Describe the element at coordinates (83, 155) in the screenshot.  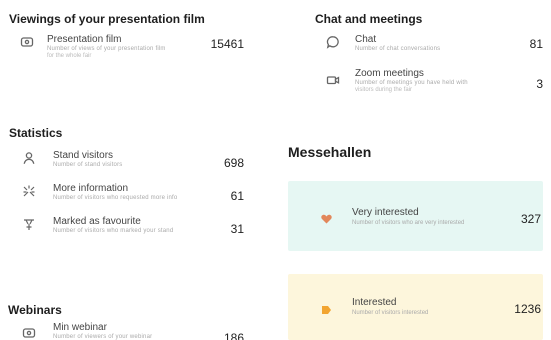
I see `stat-label: Stand visitors` at that location.